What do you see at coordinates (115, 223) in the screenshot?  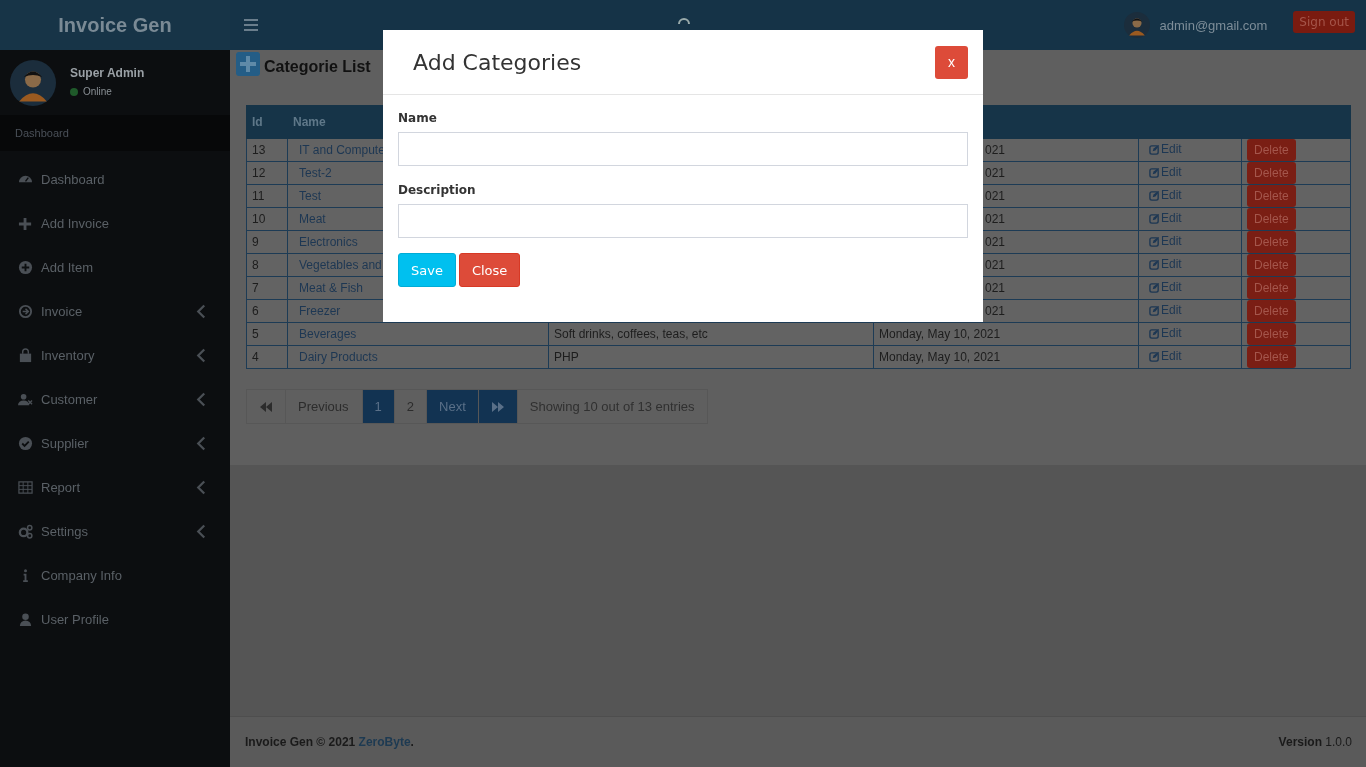 I see `sidebar-item: Add Invoice` at bounding box center [115, 223].